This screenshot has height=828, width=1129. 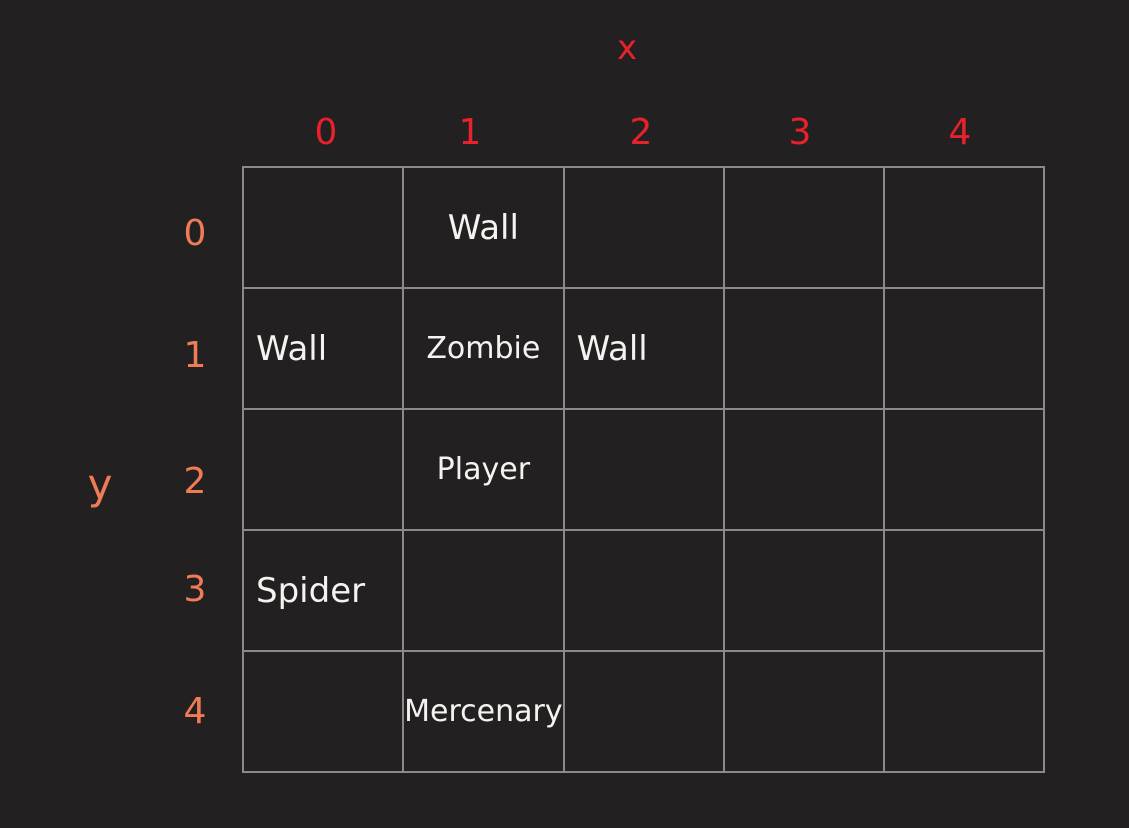 I want to click on cell-label: Player, so click(x=483, y=469).